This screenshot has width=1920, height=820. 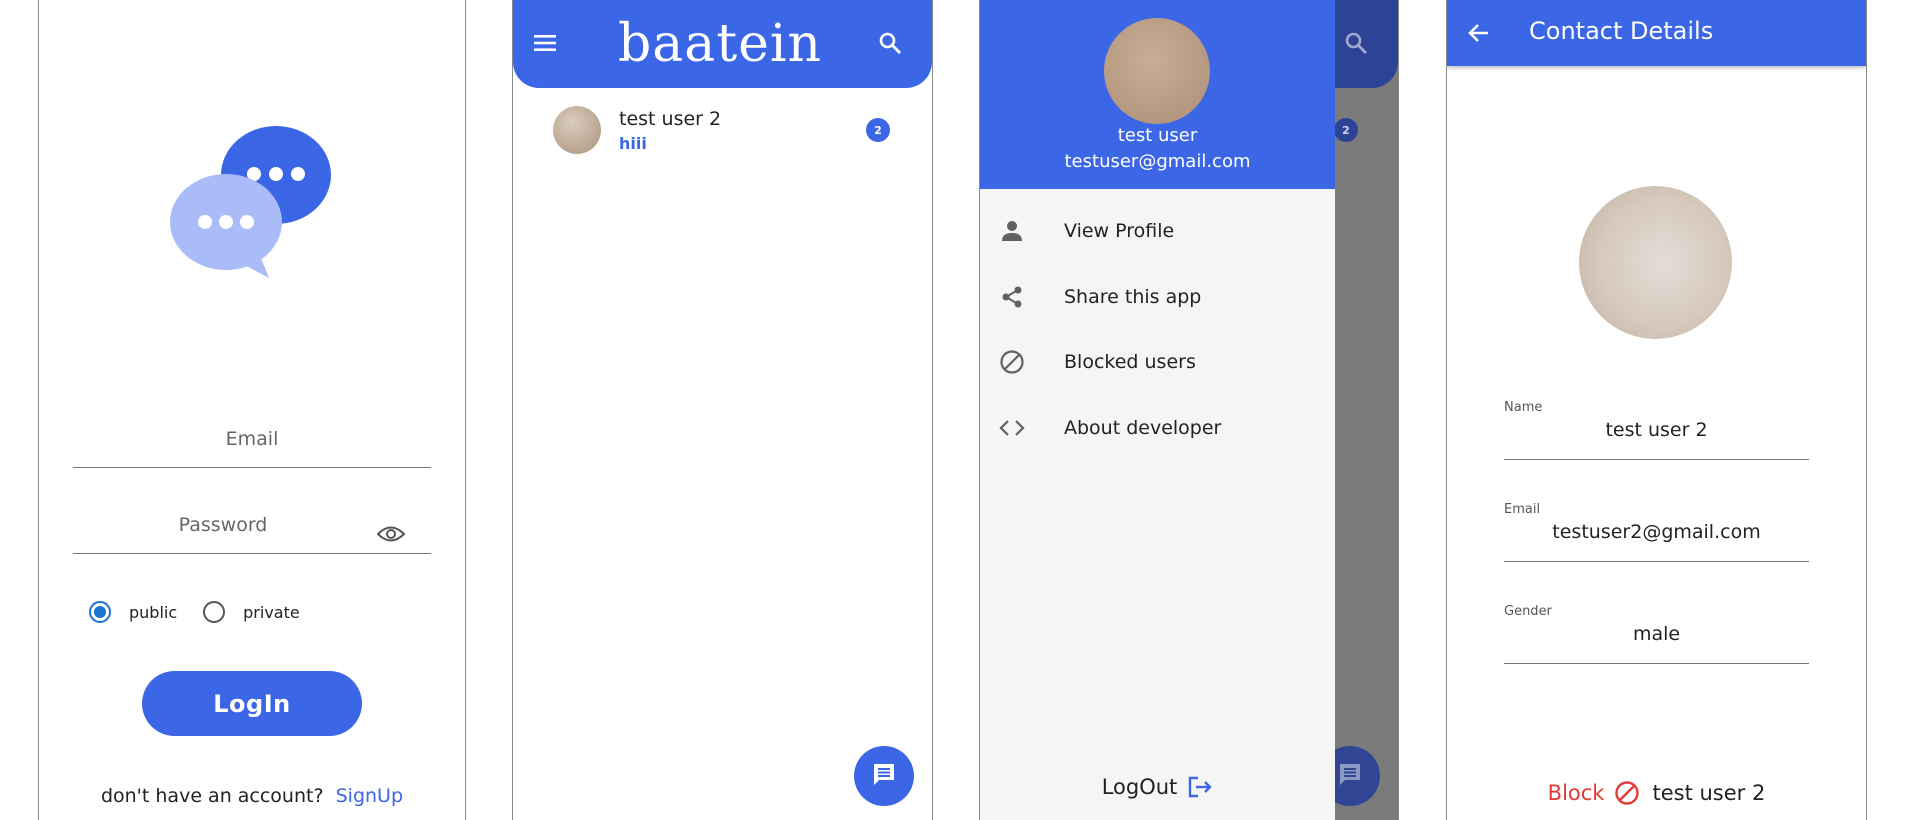 What do you see at coordinates (1346, 130) in the screenshot?
I see `dimmed-unread-badge: 2` at bounding box center [1346, 130].